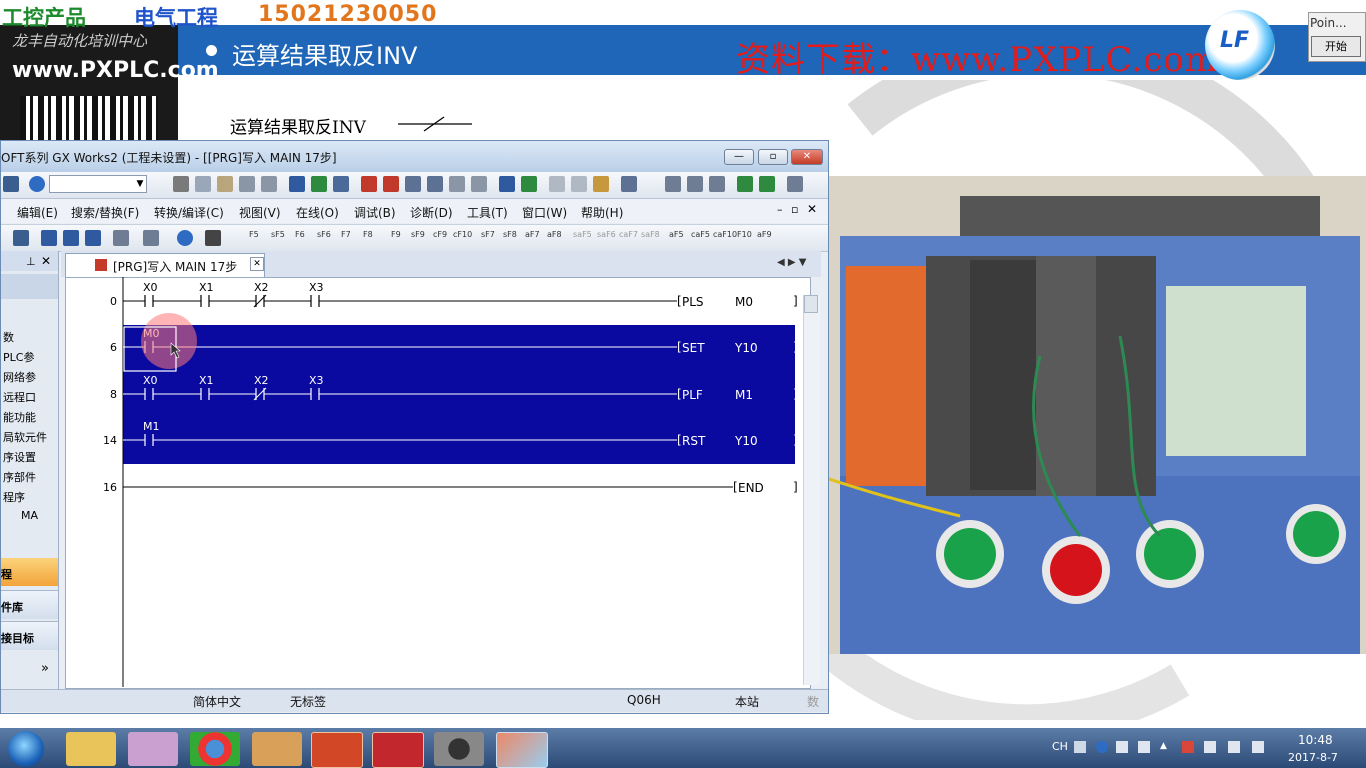  I want to click on search-icon, so click(413, 184).